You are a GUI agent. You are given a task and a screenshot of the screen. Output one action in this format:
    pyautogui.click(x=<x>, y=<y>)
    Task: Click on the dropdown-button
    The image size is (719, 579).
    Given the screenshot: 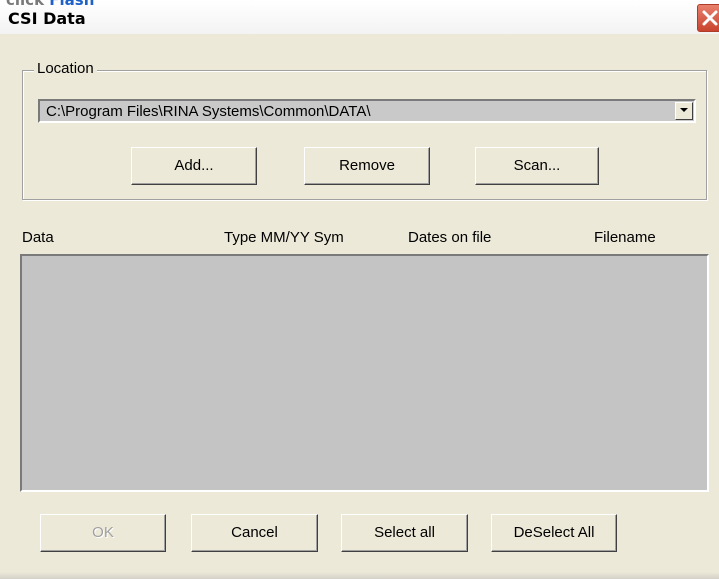 What is the action you would take?
    pyautogui.click(x=684, y=111)
    